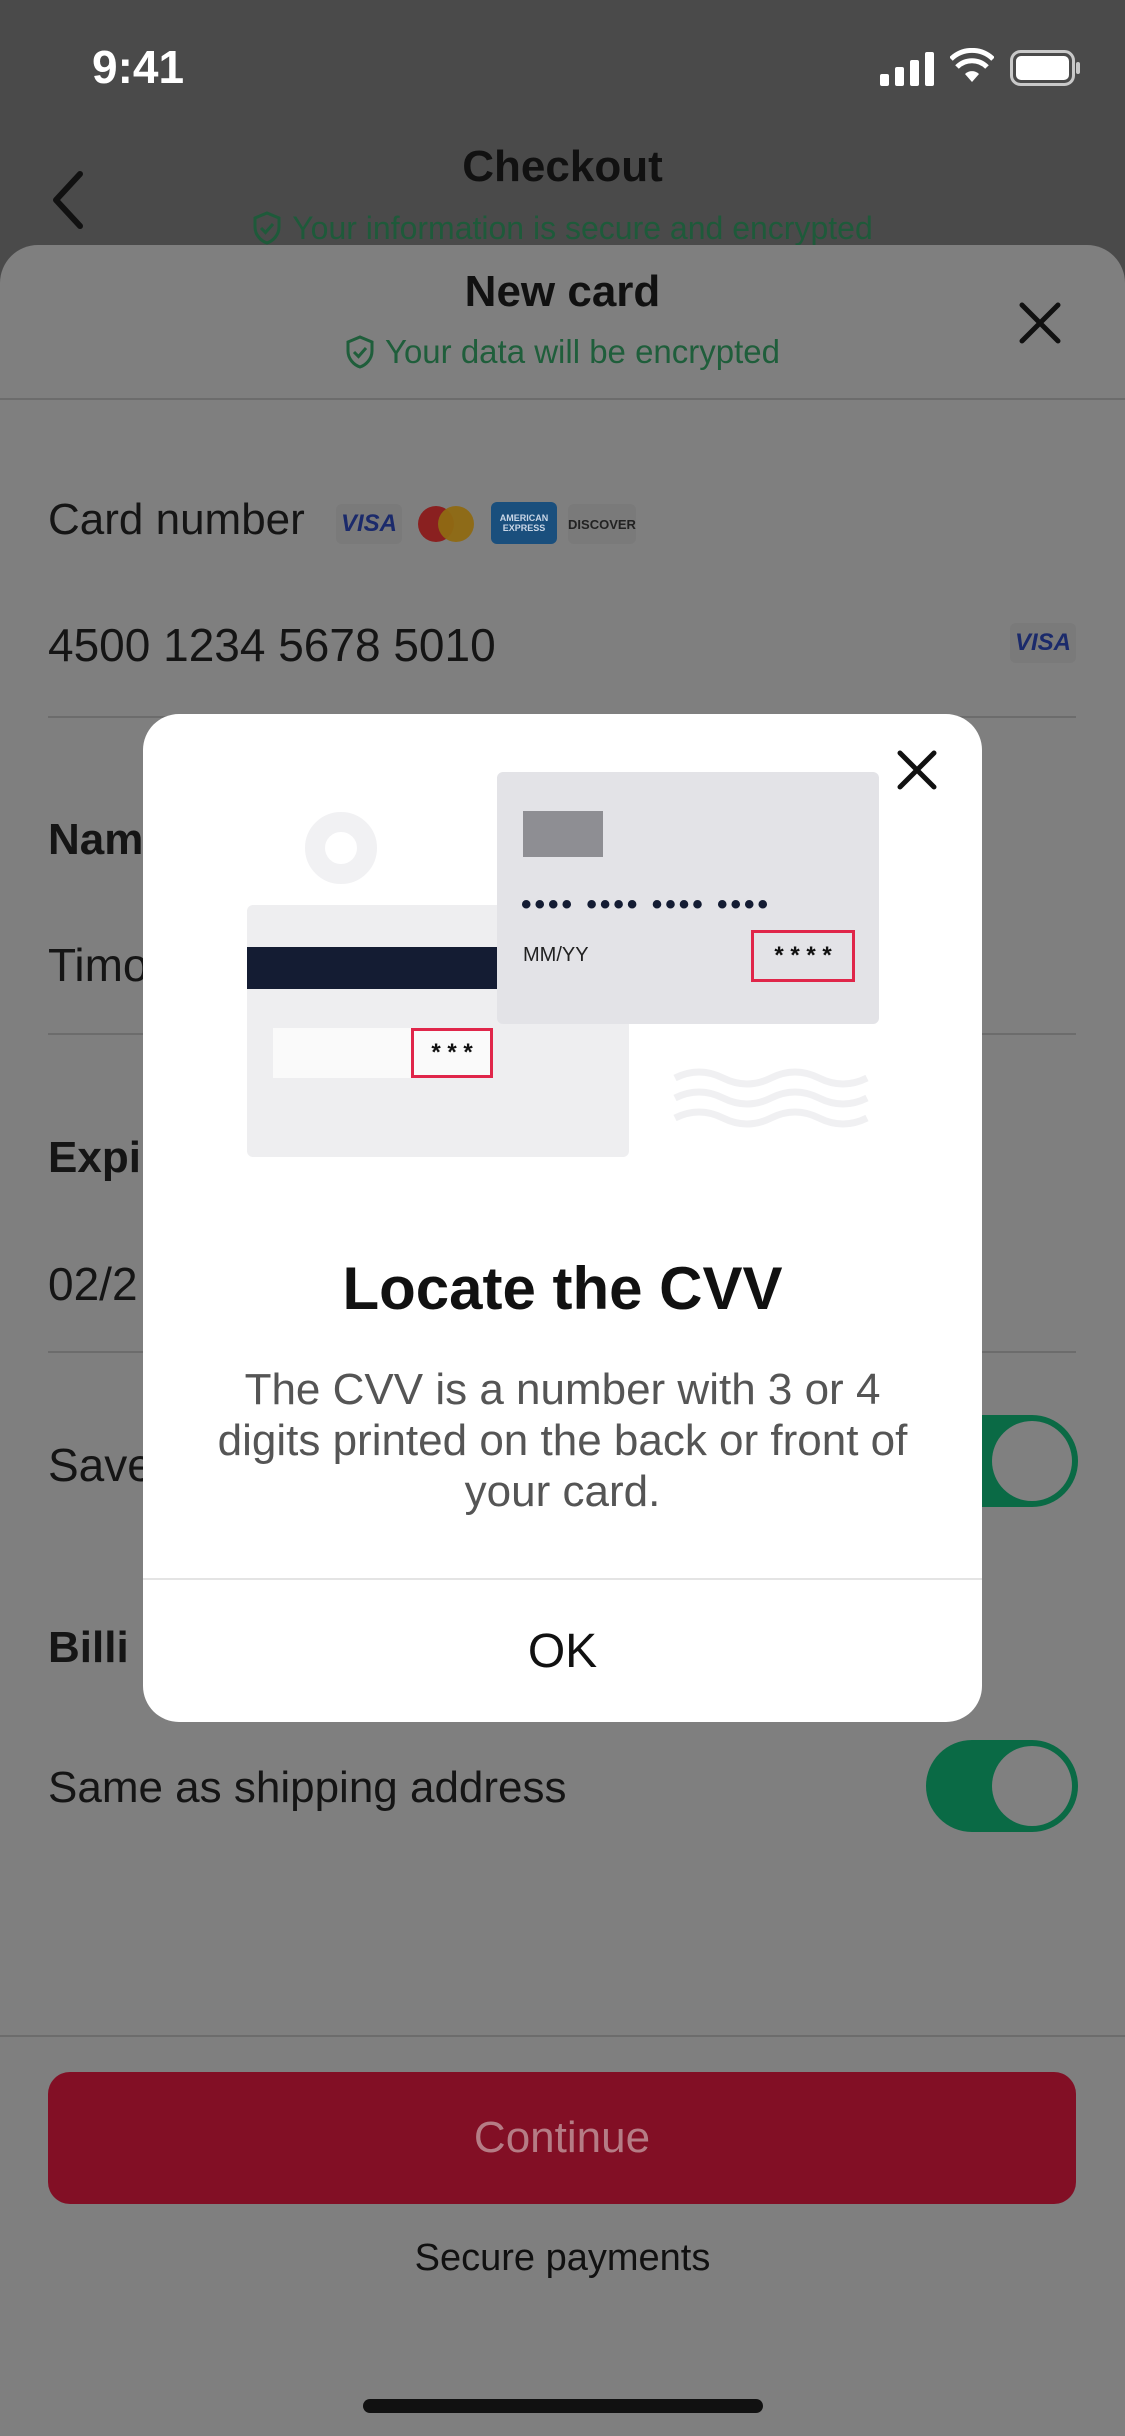 Image resolution: width=1125 pixels, height=2436 pixels. What do you see at coordinates (446, 524) in the screenshot?
I see `mastercard-logo` at bounding box center [446, 524].